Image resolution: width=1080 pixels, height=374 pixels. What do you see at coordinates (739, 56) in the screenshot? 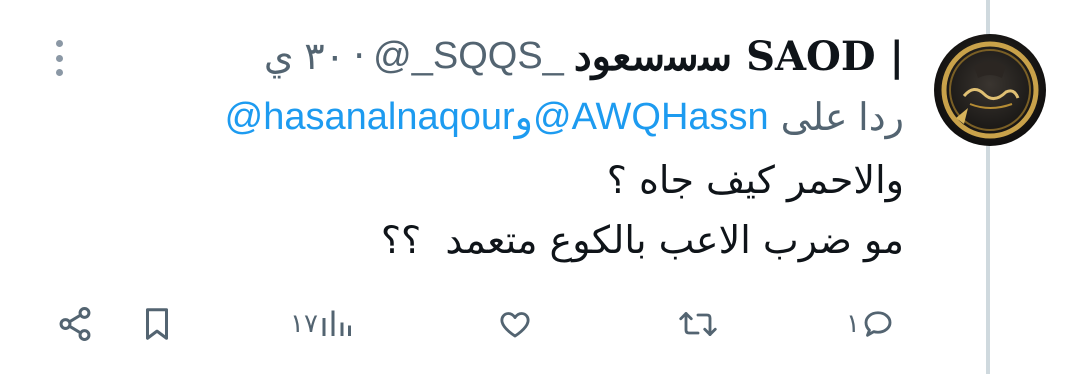
I see `display-name: ﺳﺳﺳﻌﻮد SAOD |` at bounding box center [739, 56].